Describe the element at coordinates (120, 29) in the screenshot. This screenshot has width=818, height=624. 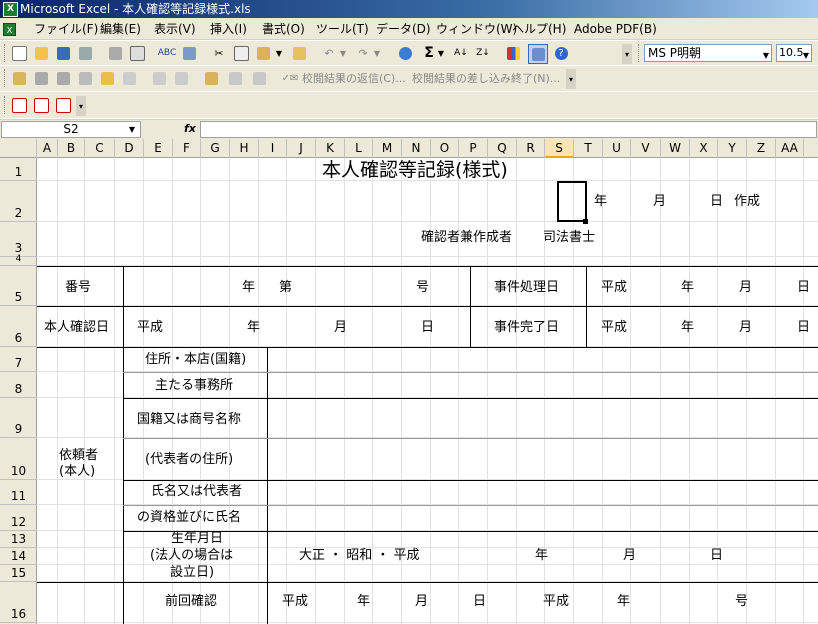
I see `menu-edit: 編集(E)` at that location.